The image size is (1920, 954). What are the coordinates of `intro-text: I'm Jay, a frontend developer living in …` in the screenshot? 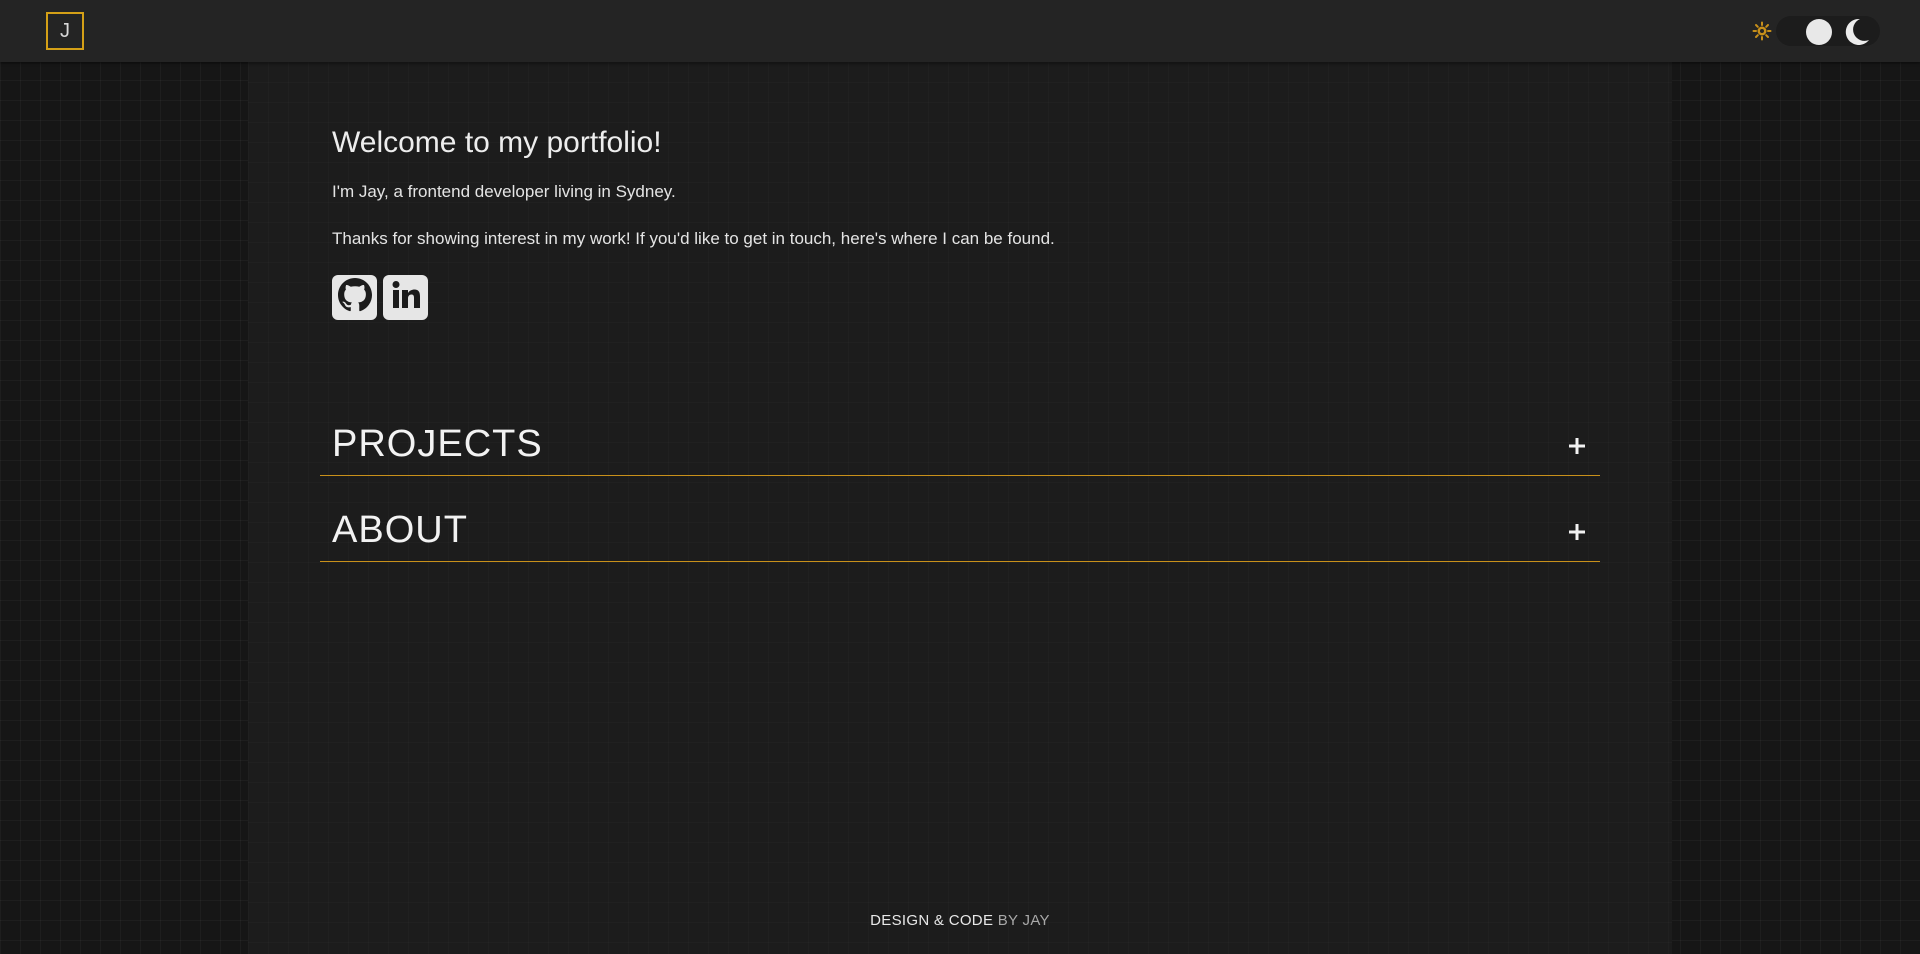 It's located at (504, 191).